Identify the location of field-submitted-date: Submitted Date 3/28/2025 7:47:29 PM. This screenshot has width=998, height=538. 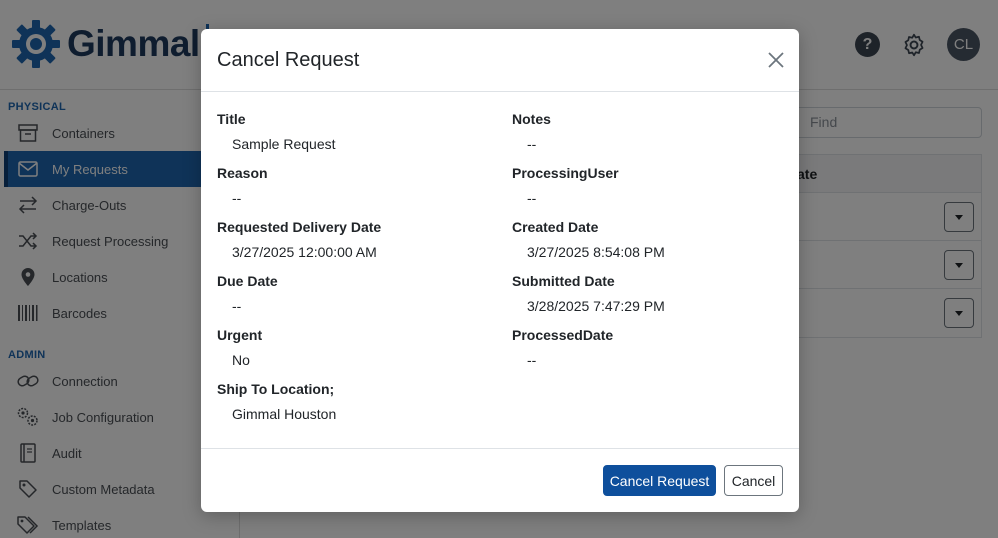
(652, 293).